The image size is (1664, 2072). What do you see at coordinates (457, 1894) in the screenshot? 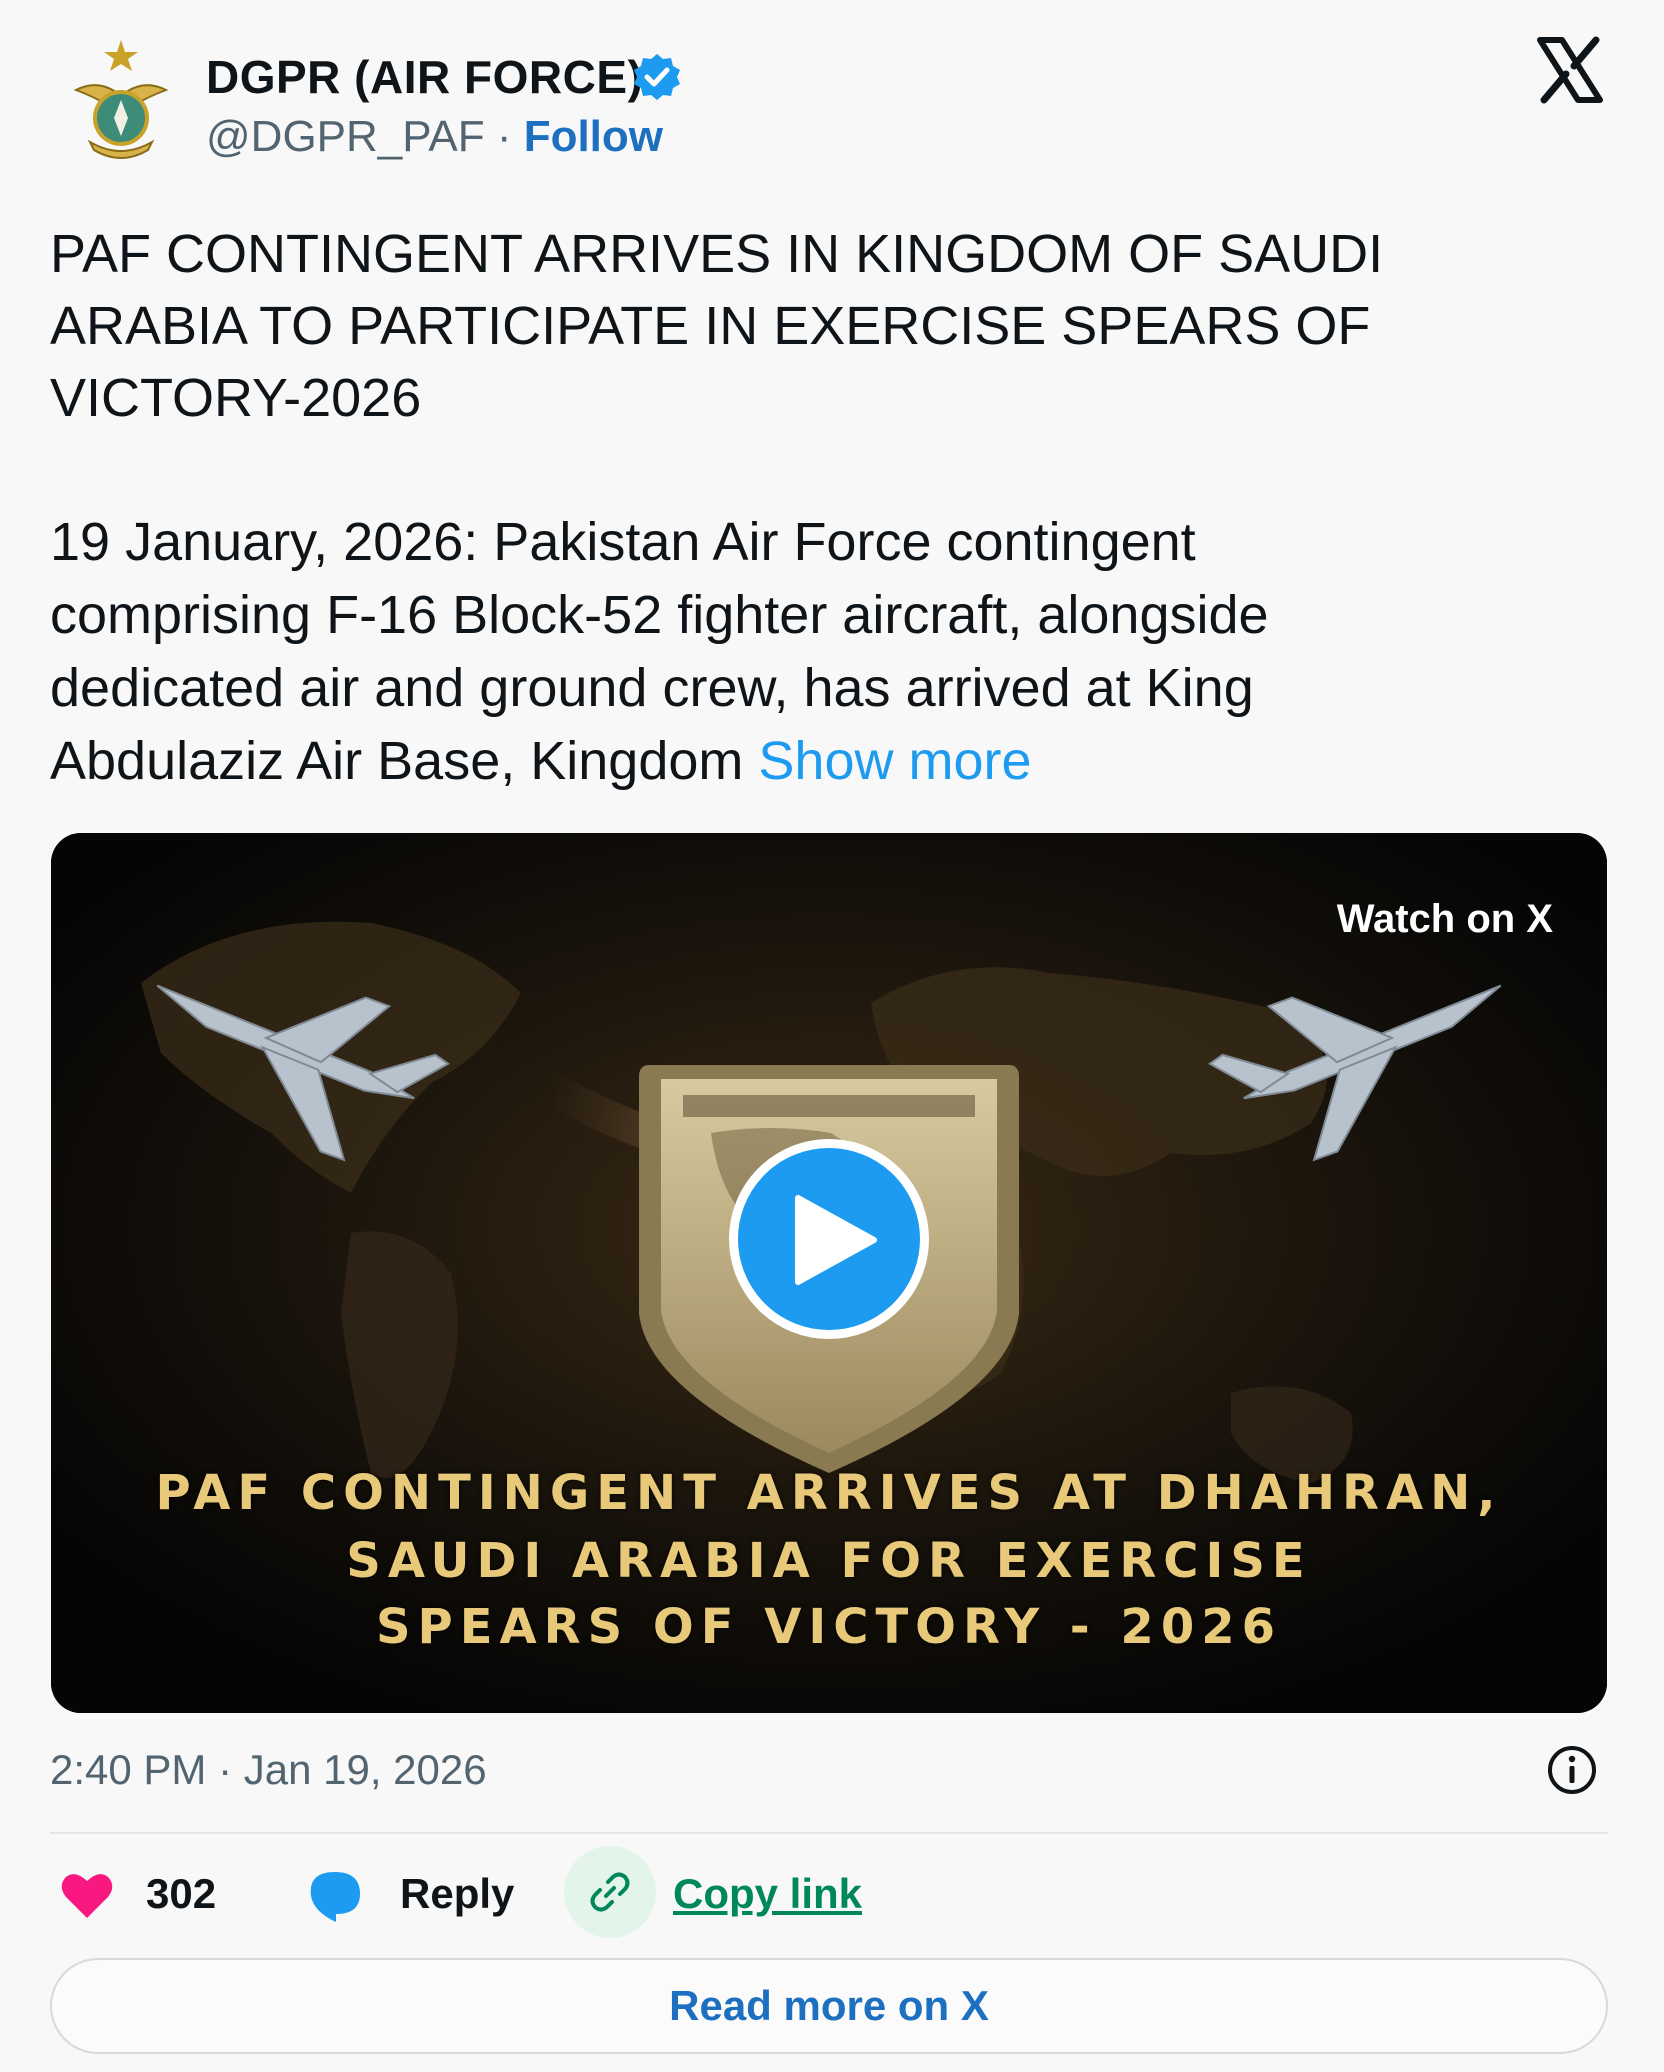
I see `reply-button: Reply` at bounding box center [457, 1894].